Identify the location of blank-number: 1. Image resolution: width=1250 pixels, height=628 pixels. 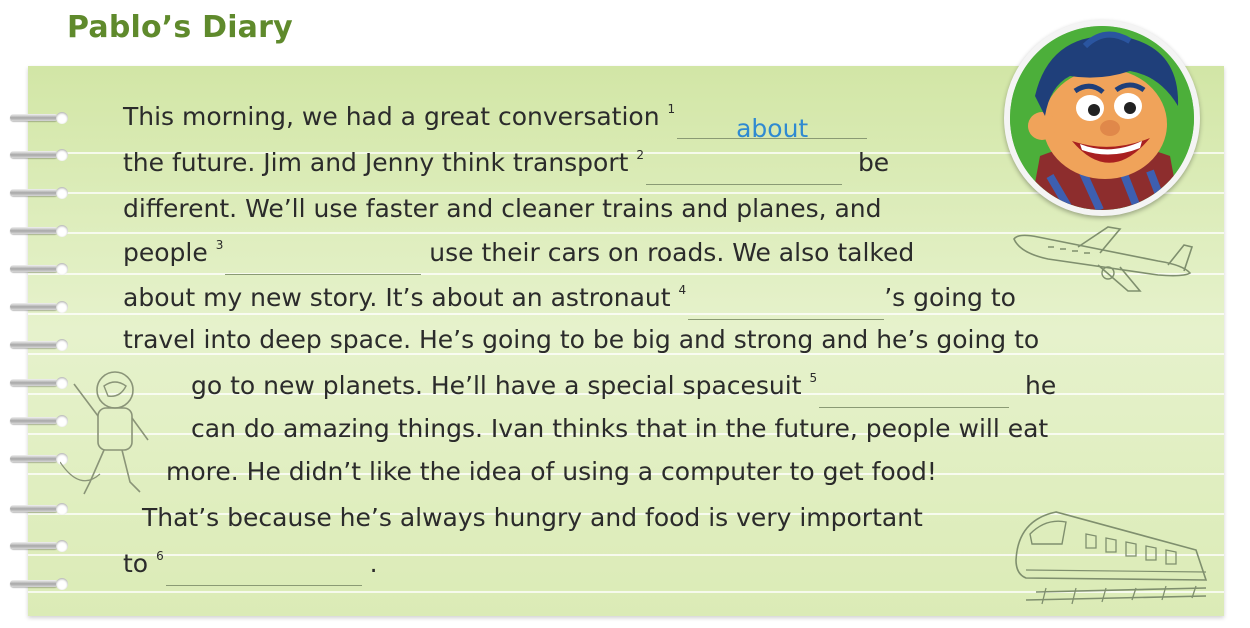
(671, 109).